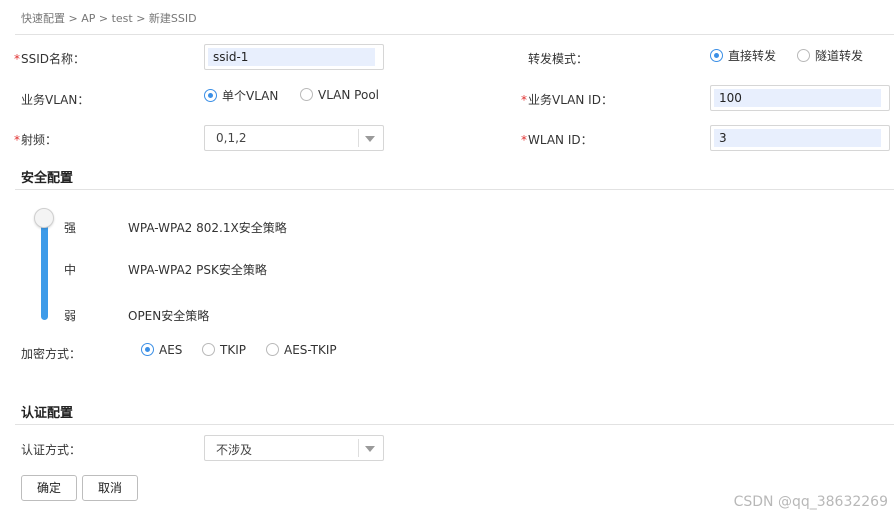  I want to click on ssid-name-input: ssid-1, so click(294, 57).